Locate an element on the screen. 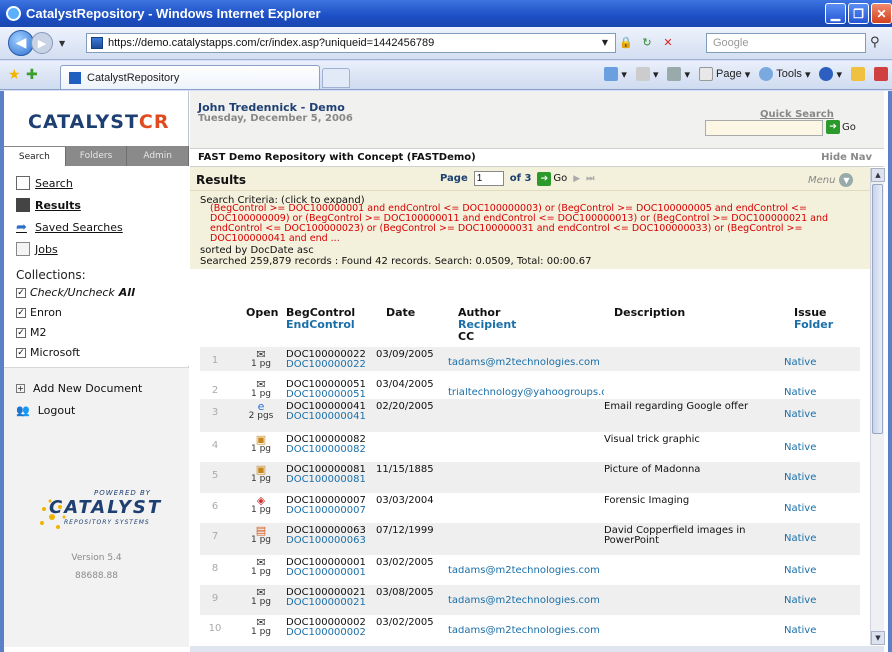  sidebar-item-search: Search is located at coordinates (44, 183).